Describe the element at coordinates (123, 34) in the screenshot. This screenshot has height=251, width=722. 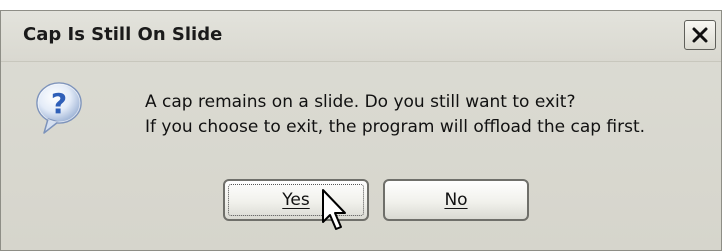
I see `dialog-title: Cap Is Still On Slide` at that location.